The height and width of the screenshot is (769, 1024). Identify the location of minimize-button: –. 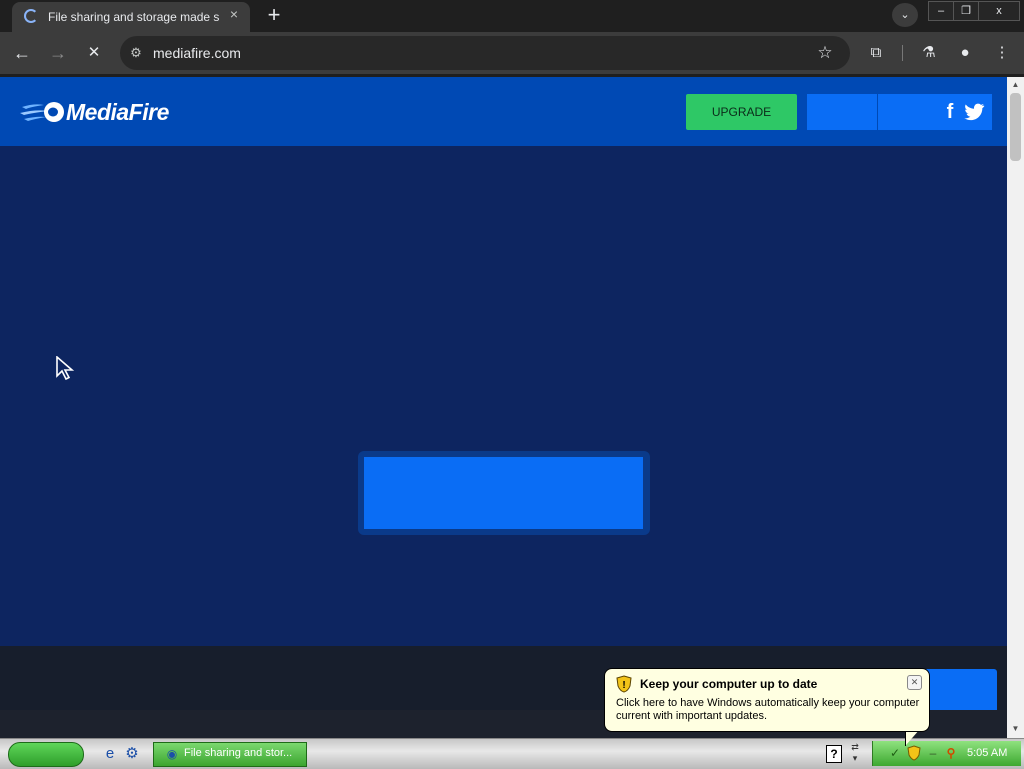
(941, 11).